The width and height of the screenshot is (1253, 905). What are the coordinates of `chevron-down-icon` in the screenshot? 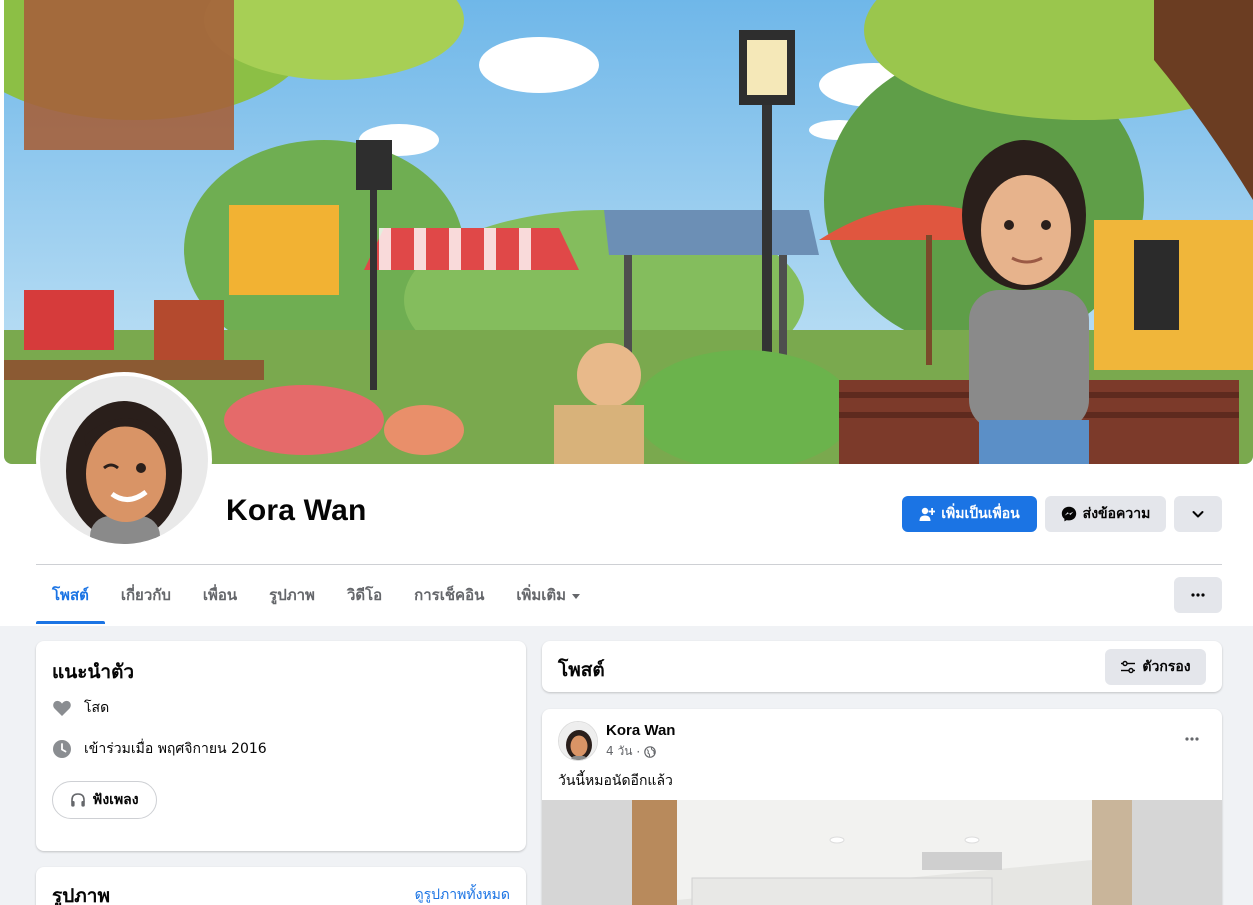 It's located at (1198, 514).